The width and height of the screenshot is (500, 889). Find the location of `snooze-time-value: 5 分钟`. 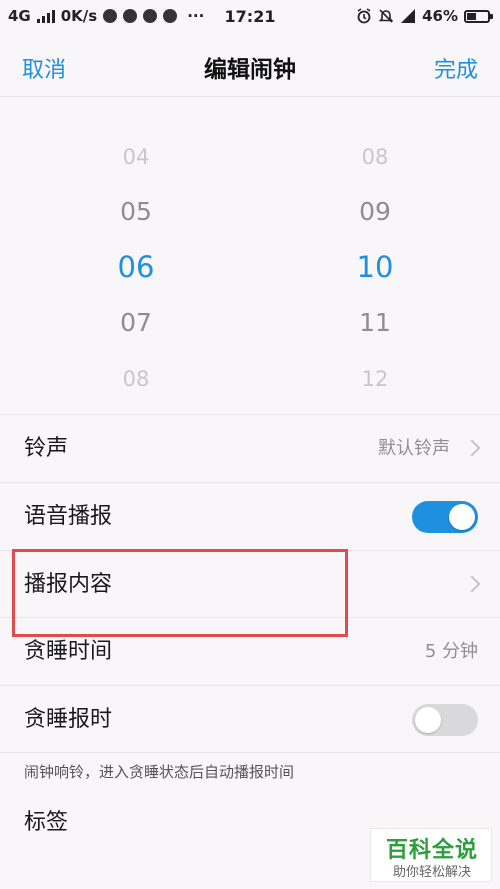

snooze-time-value: 5 分钟 is located at coordinates (451, 651).